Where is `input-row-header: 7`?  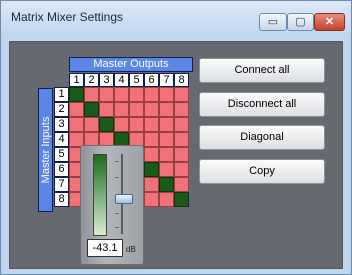 input-row-header: 7 is located at coordinates (61, 184).